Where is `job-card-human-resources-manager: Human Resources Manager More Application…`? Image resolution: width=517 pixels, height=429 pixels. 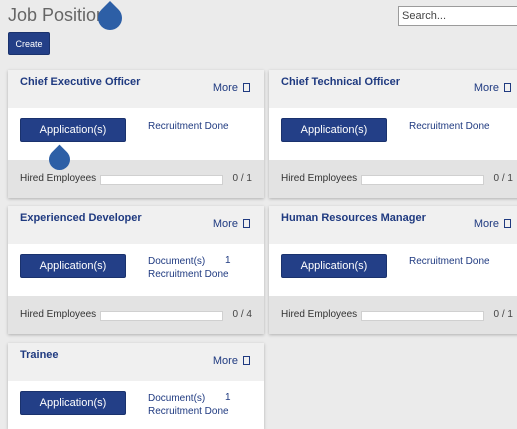
job-card-human-resources-manager: Human Resources Manager More Application… is located at coordinates (393, 270).